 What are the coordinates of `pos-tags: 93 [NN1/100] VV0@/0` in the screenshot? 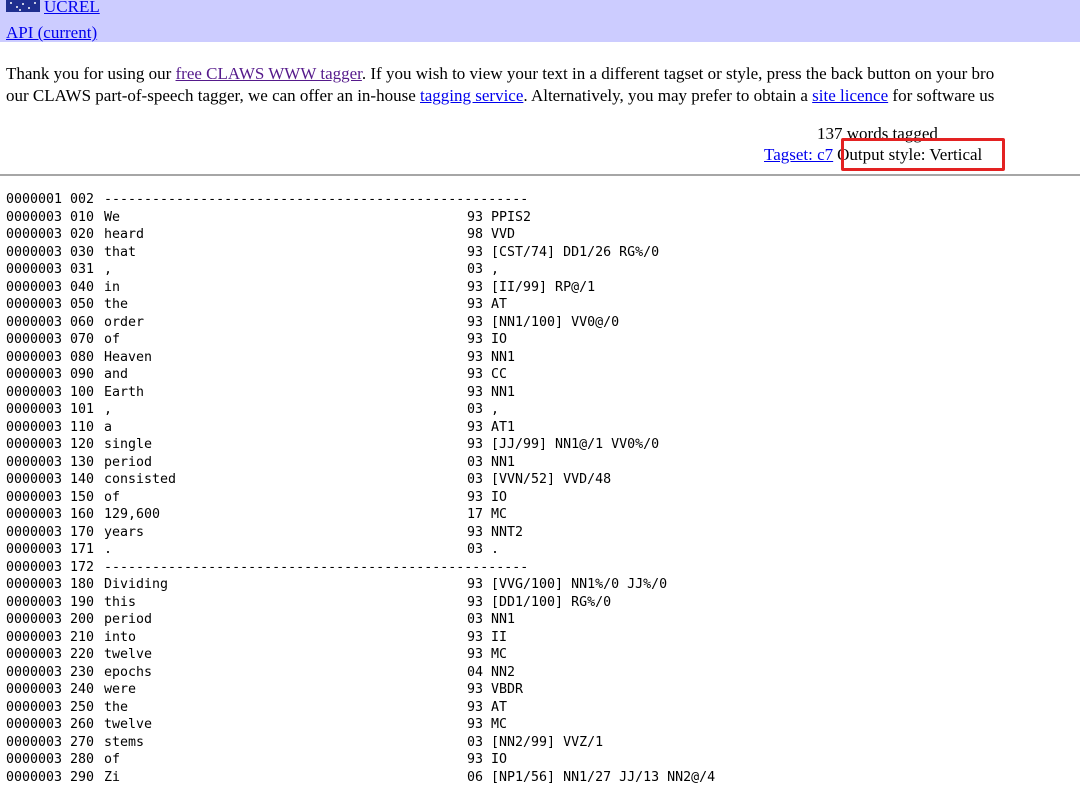 It's located at (543, 322).